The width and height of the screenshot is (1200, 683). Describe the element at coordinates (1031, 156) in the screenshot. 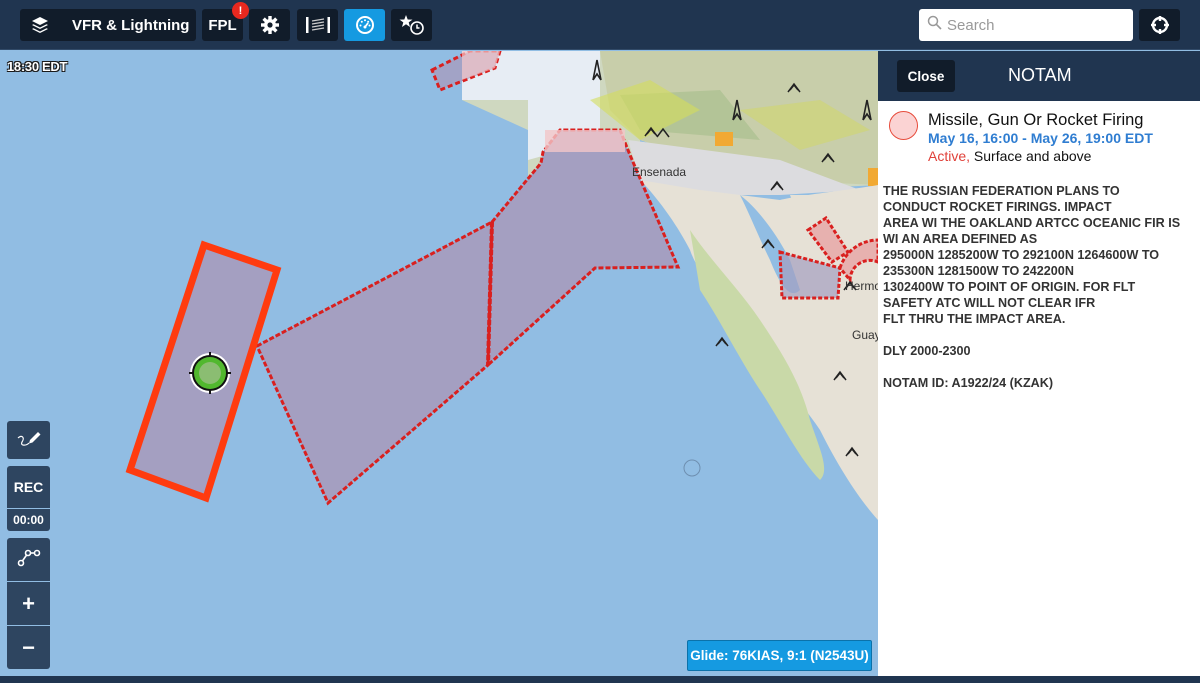

I see `notam-altitude: Surface and above` at that location.